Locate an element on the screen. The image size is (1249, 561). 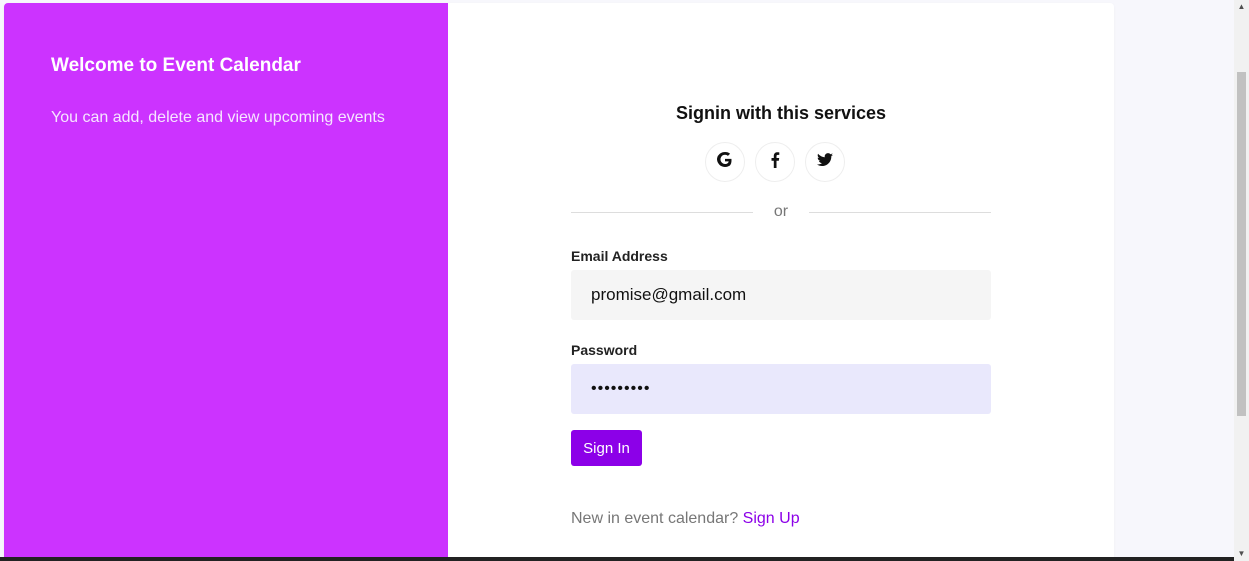
facebook-button is located at coordinates (775, 162).